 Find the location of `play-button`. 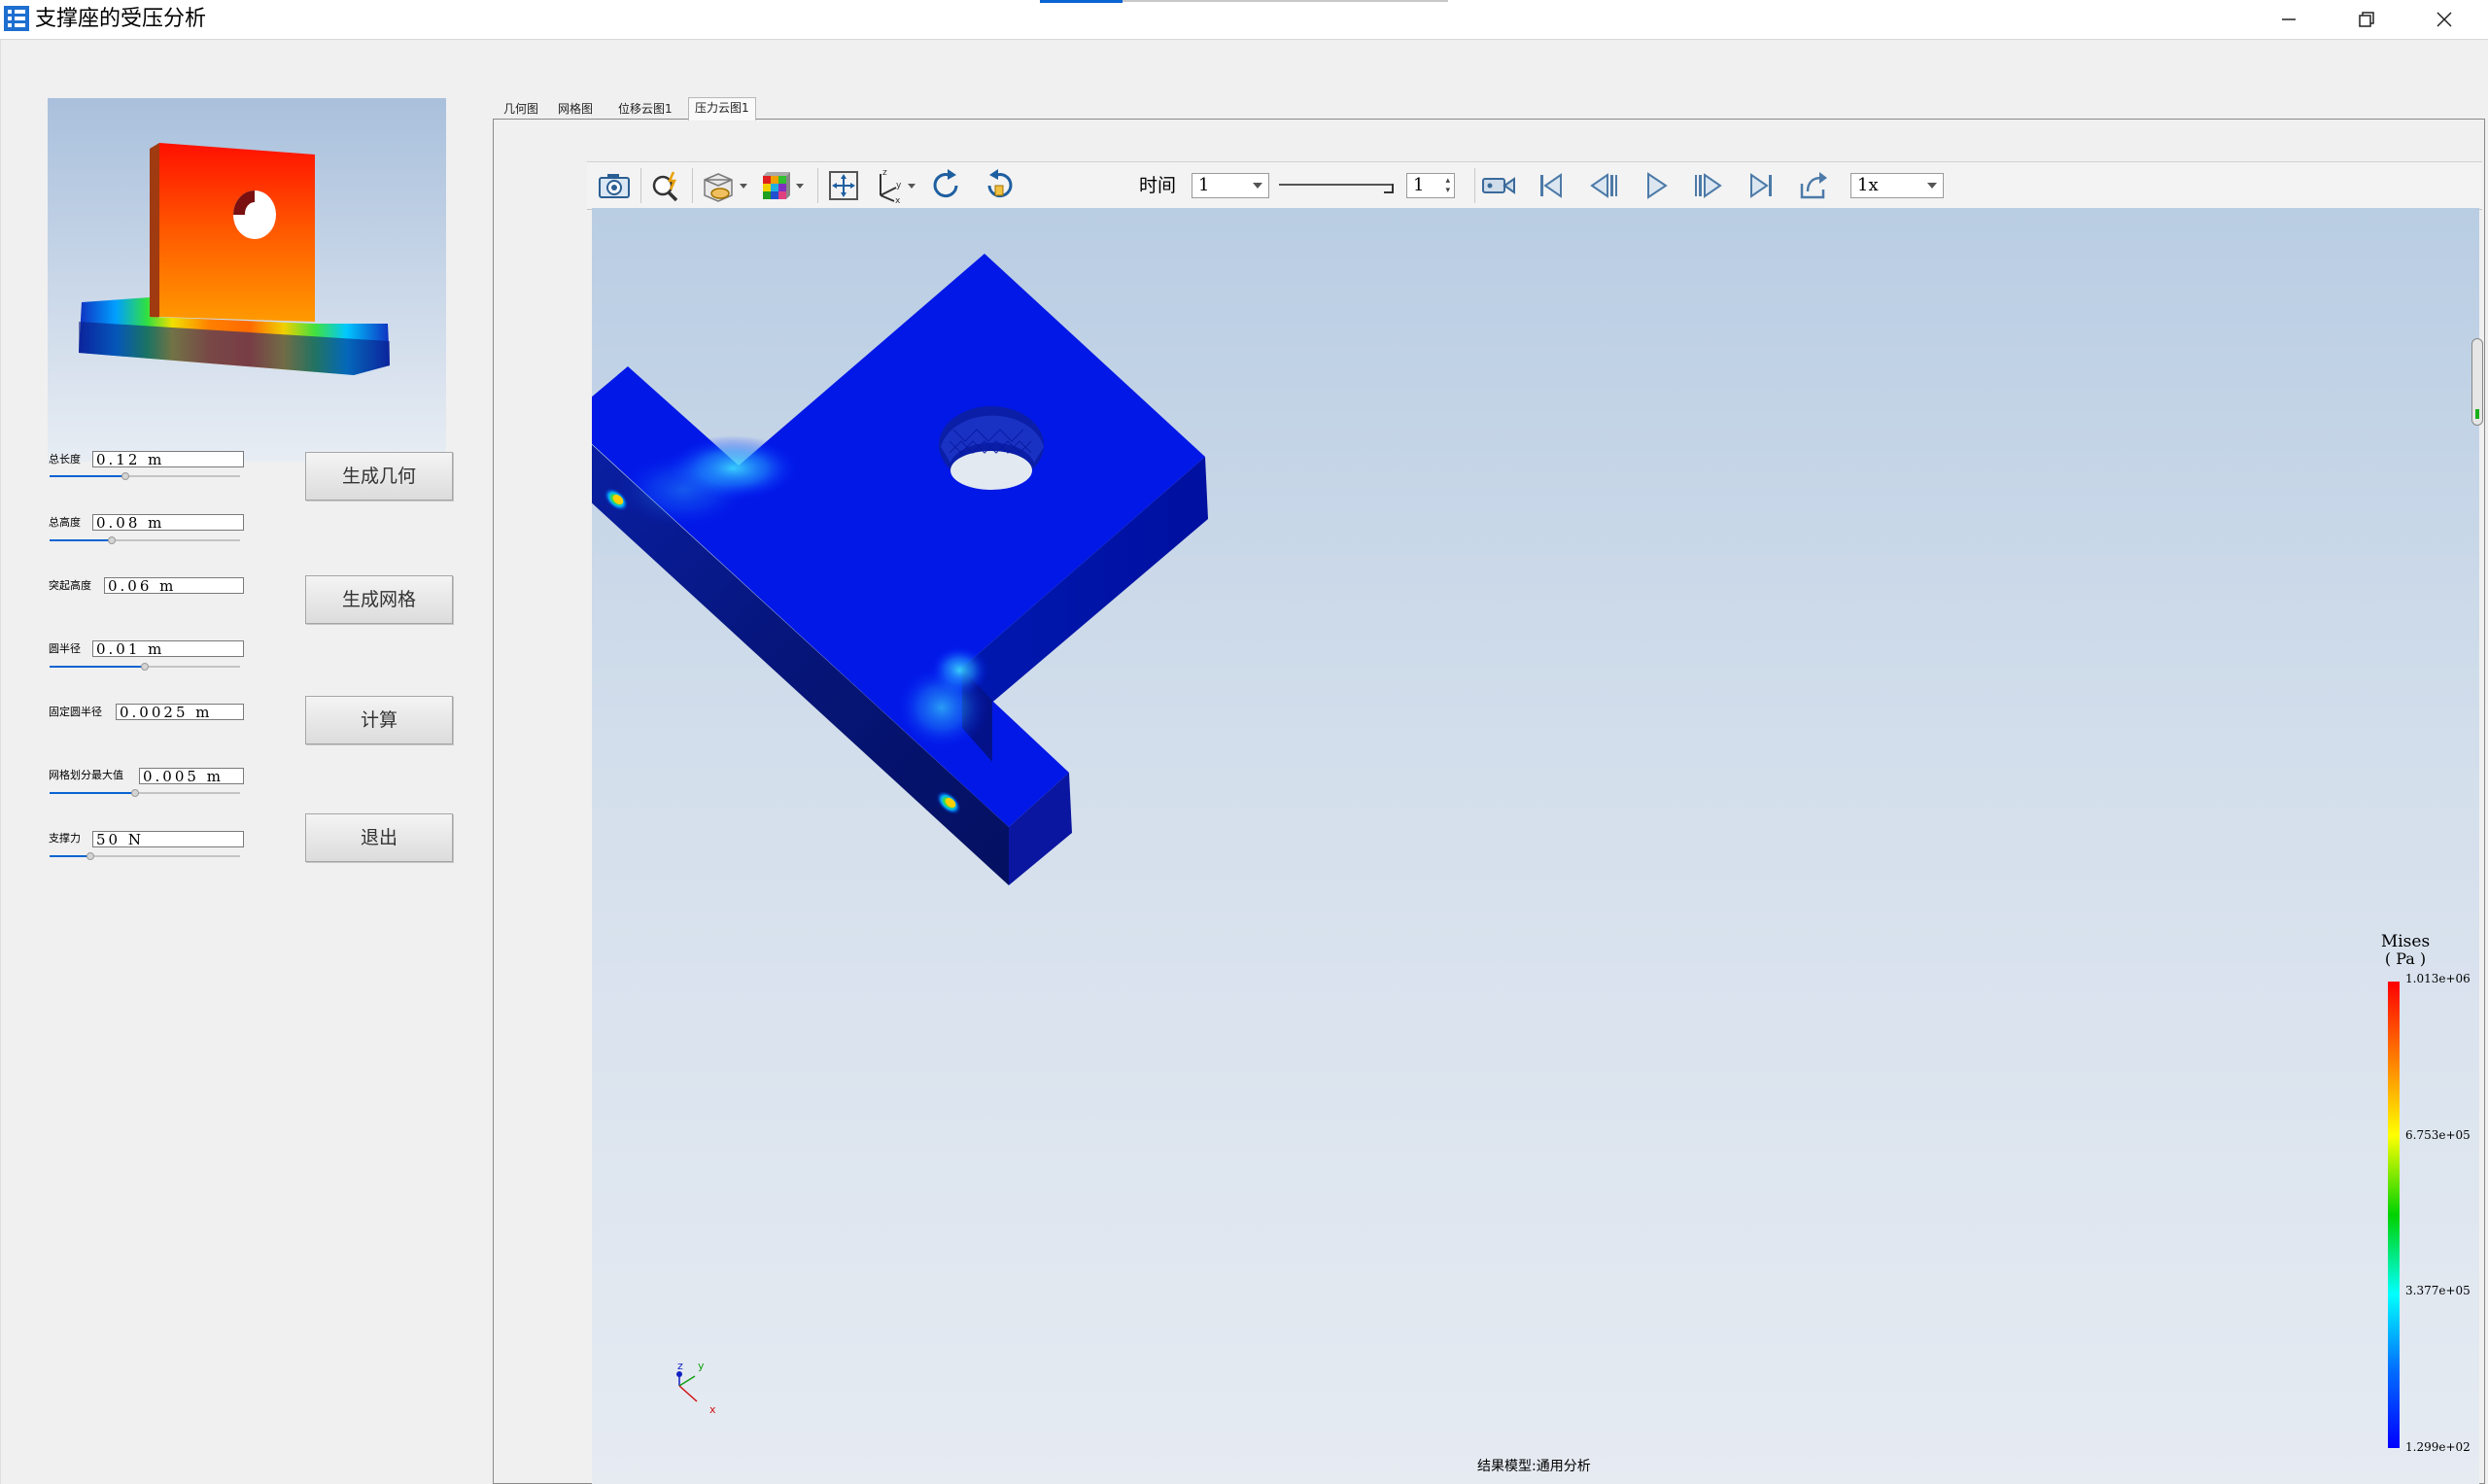

play-button is located at coordinates (1656, 185).